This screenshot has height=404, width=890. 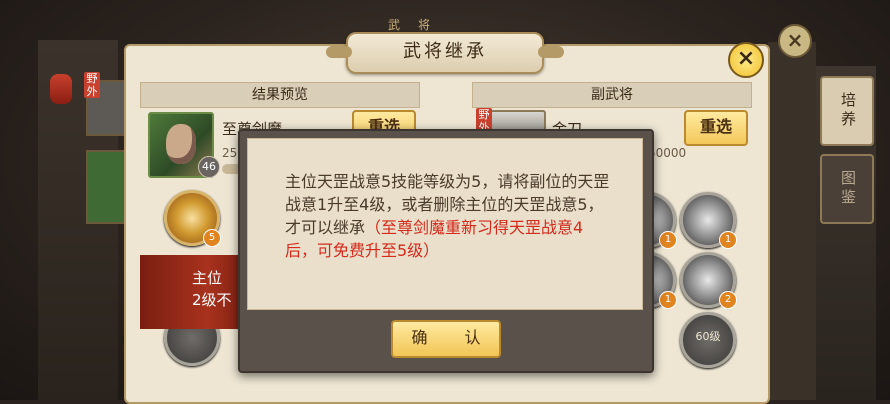 I want to click on secondary-hero-header: 副武将, so click(x=612, y=95).